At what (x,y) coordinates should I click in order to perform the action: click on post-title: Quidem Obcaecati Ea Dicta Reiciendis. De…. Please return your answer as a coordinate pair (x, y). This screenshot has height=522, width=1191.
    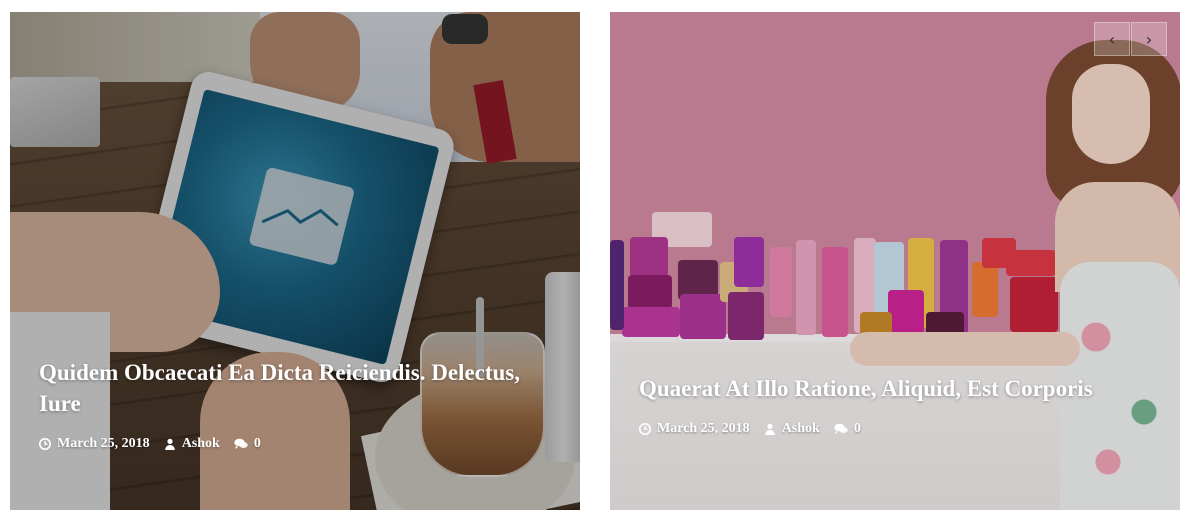
    Looking at the image, I should click on (299, 388).